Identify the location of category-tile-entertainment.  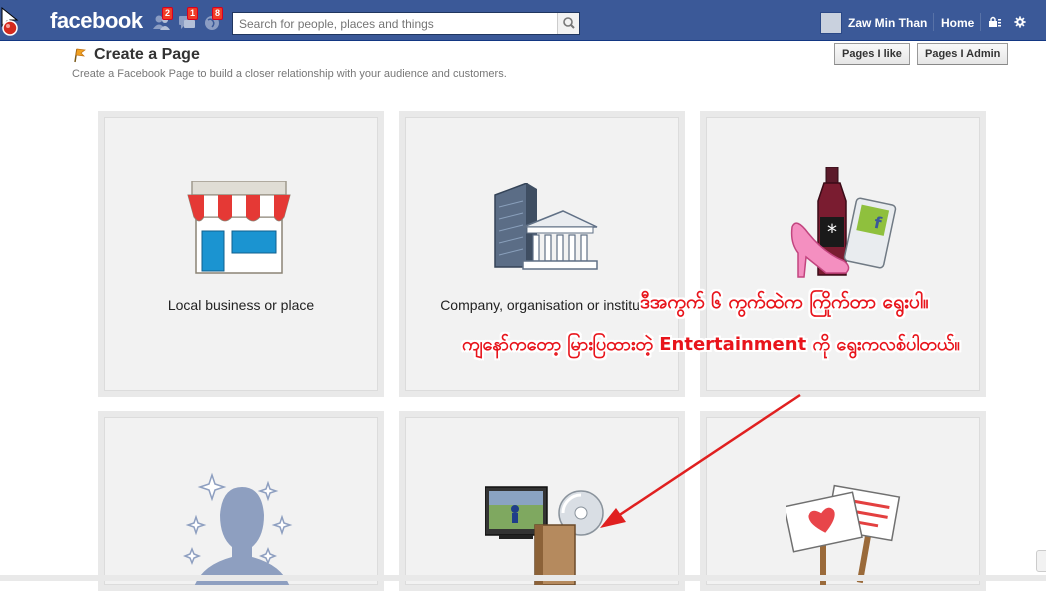
(542, 501).